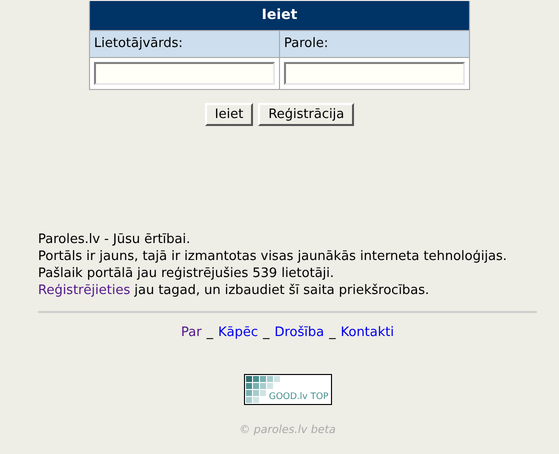 Image resolution: width=559 pixels, height=454 pixels. I want to click on field-label: Parole:, so click(374, 43).